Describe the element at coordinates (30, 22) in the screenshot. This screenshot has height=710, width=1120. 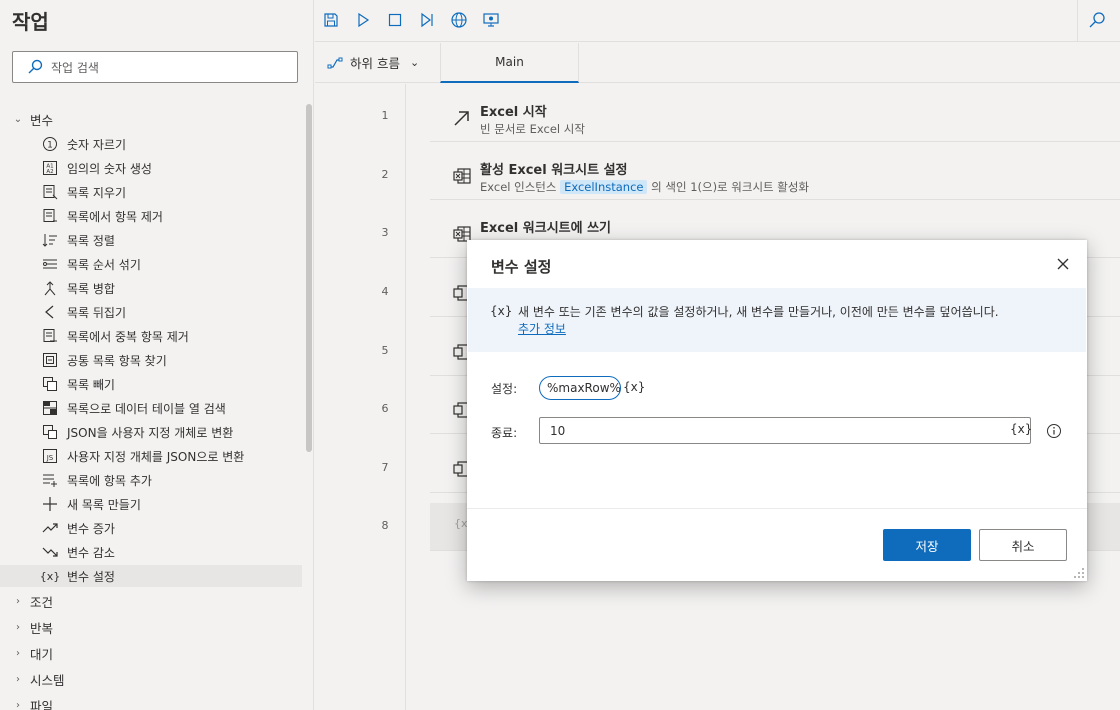
I see `actions-pane-title: 작업` at that location.